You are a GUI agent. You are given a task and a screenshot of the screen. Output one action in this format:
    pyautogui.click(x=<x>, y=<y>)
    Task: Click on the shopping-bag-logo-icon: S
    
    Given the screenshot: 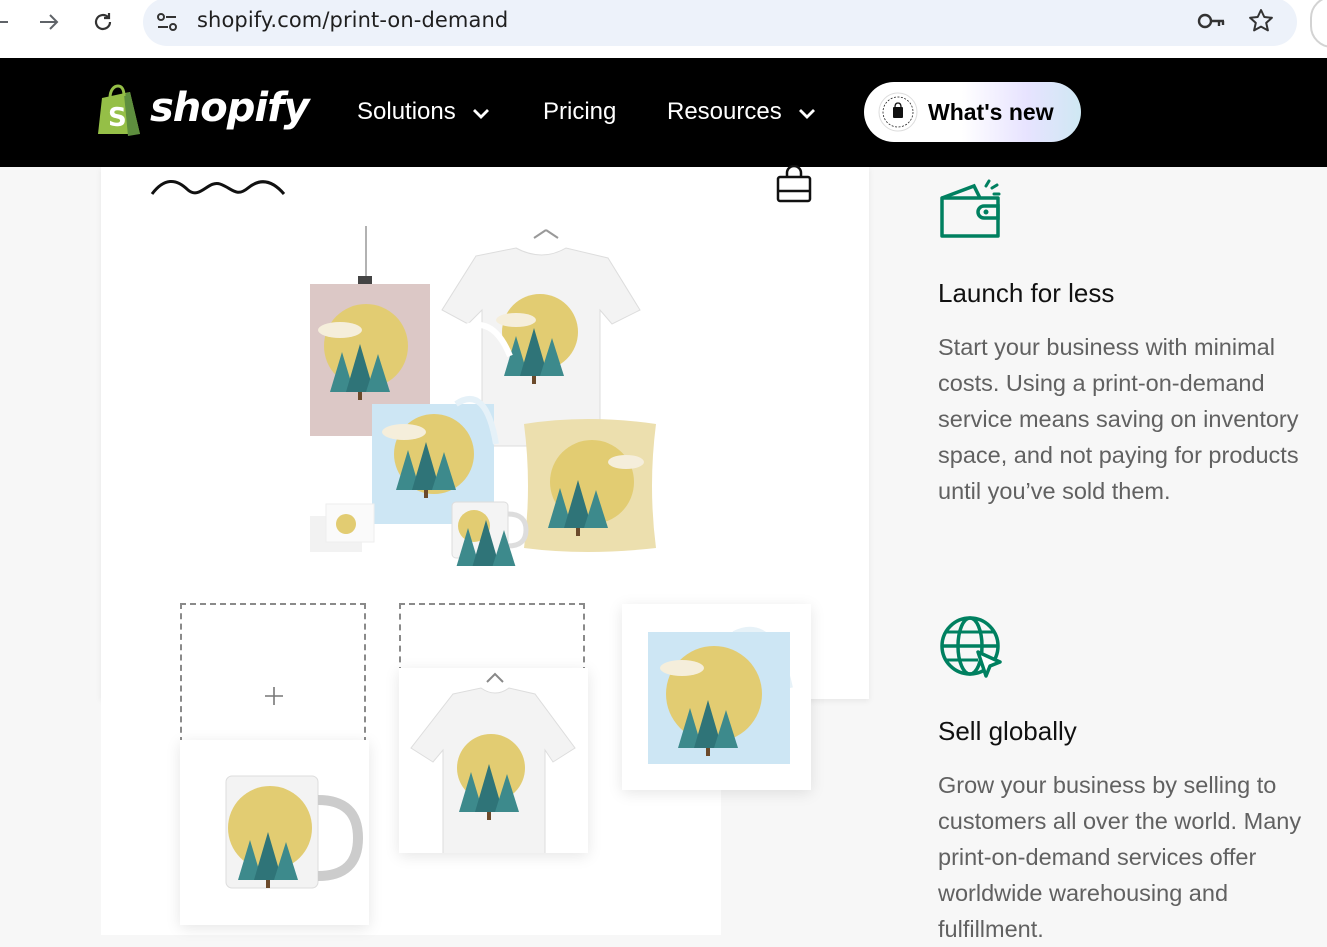 What is the action you would take?
    pyautogui.click(x=119, y=110)
    